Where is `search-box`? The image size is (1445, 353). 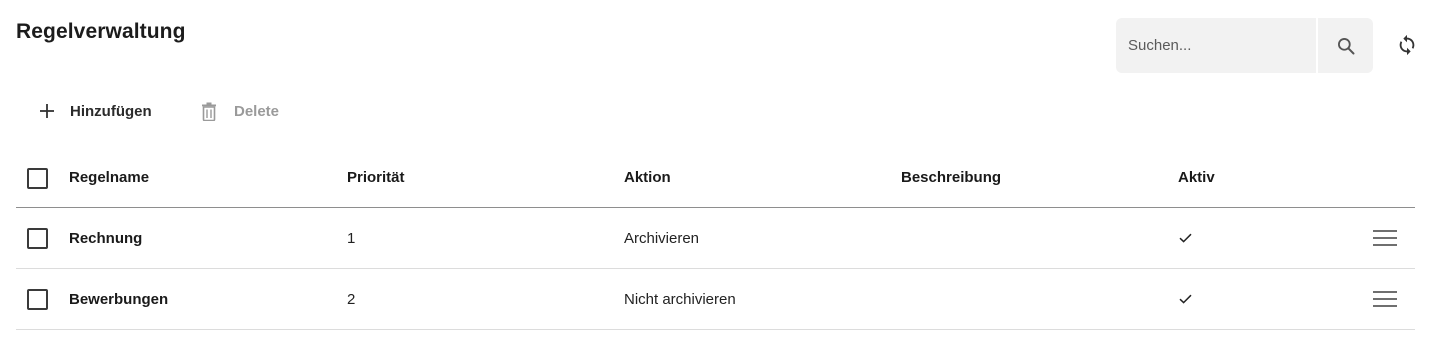
search-box is located at coordinates (1244, 45).